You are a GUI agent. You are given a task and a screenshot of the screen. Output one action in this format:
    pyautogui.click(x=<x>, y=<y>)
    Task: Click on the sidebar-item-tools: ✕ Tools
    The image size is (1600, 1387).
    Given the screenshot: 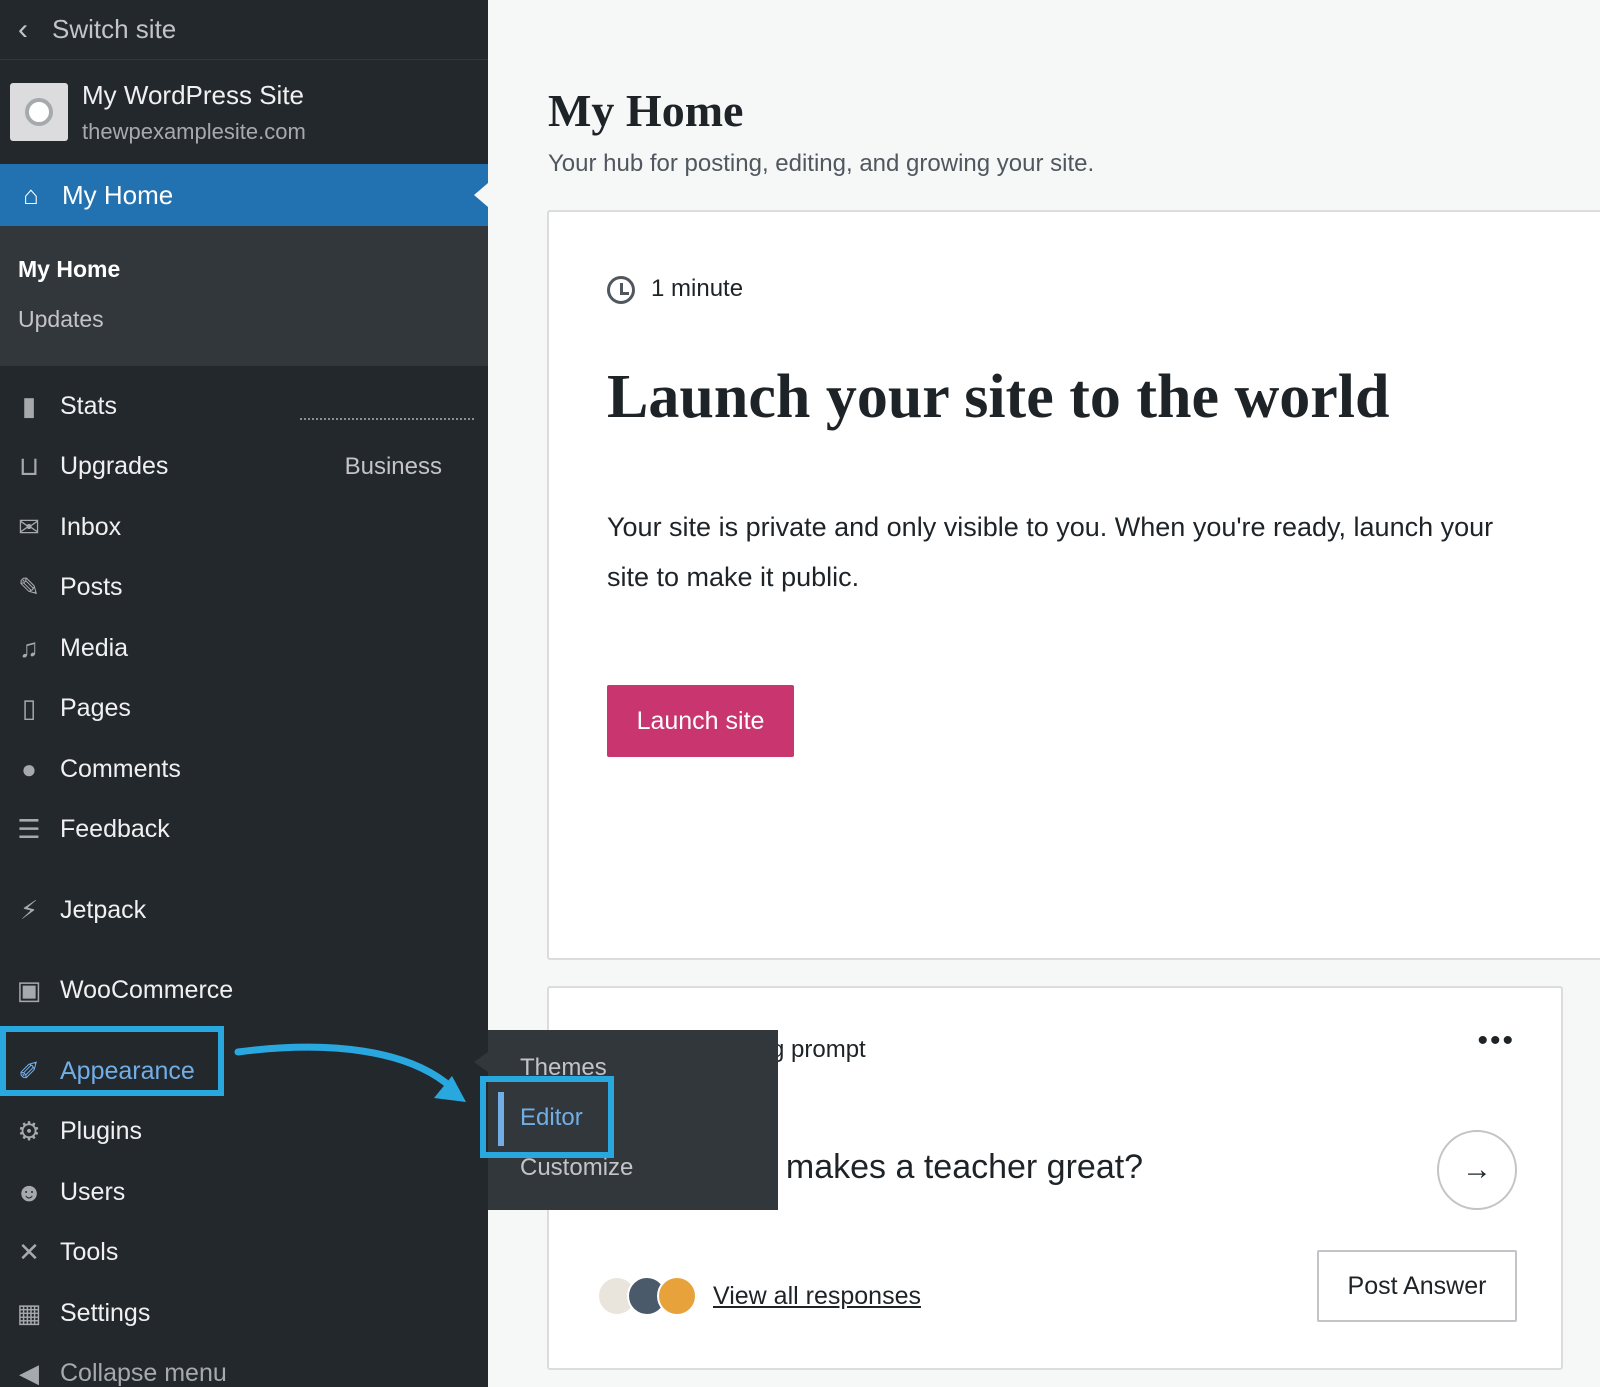 What is the action you would take?
    pyautogui.click(x=244, y=1253)
    